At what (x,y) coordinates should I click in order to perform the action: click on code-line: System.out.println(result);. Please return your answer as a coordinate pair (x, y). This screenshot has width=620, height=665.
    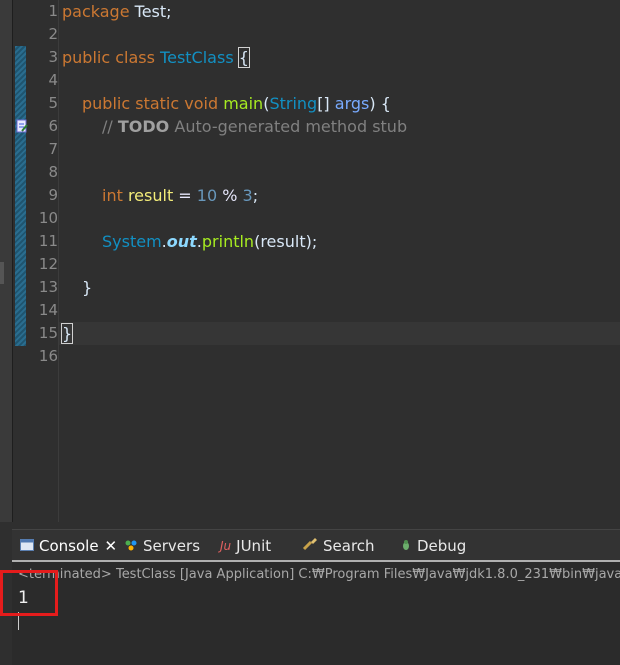
    Looking at the image, I should click on (339, 241).